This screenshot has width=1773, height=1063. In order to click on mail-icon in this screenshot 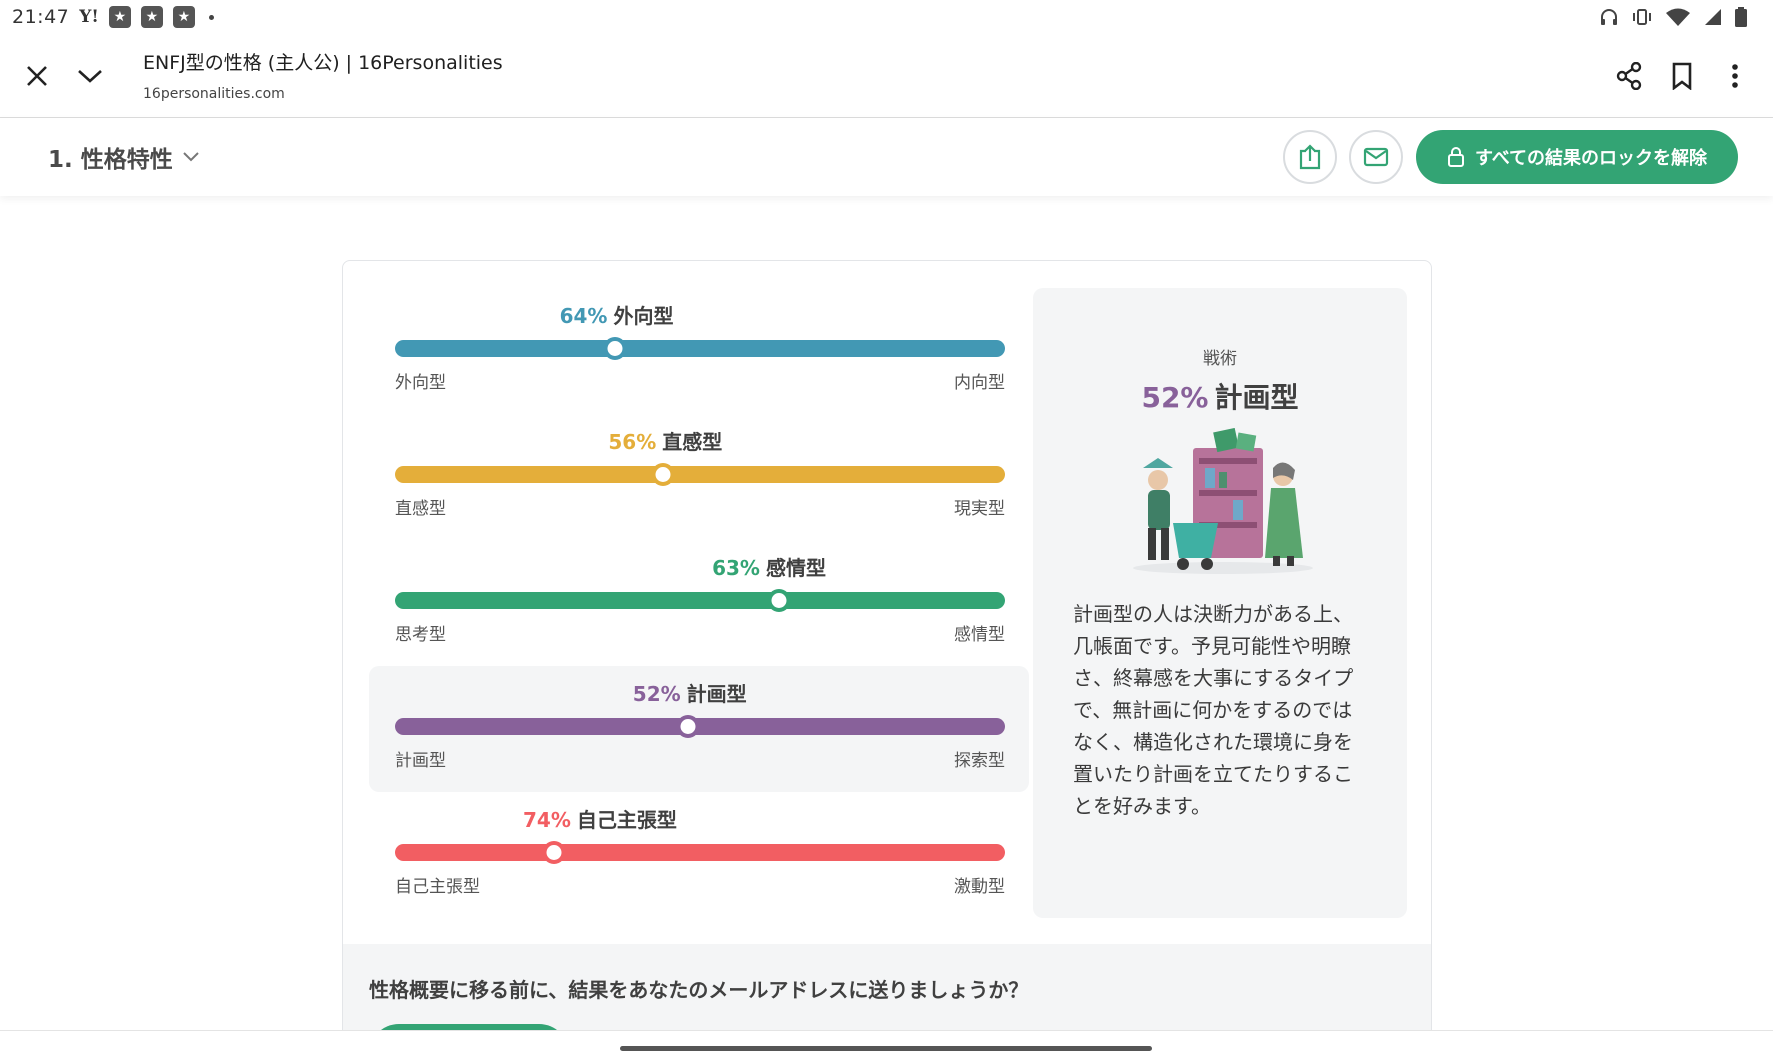, I will do `click(1376, 157)`.